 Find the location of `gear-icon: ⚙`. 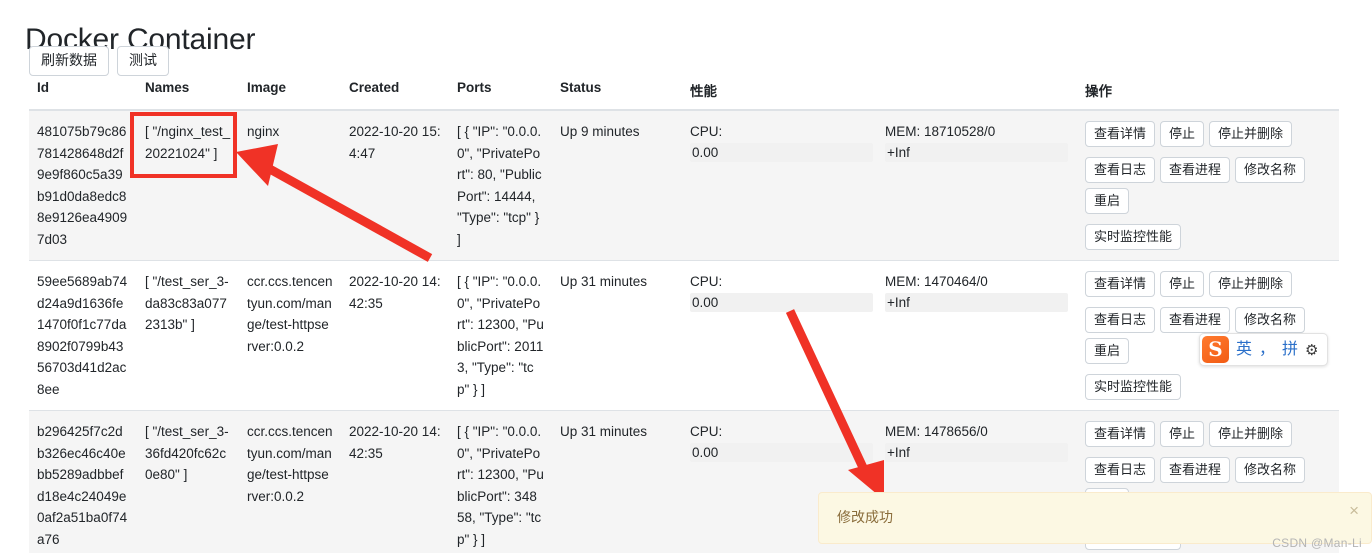

gear-icon: ⚙ is located at coordinates (1311, 350).